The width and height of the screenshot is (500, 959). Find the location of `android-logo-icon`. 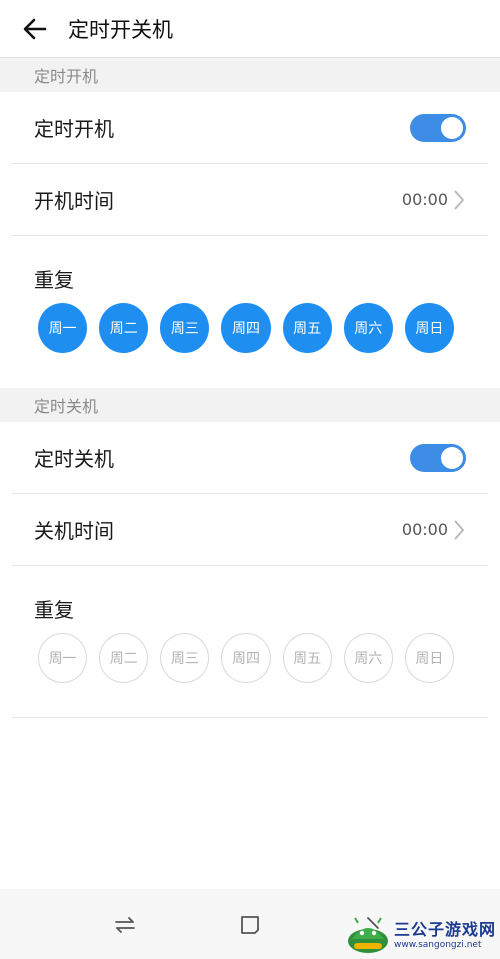

android-logo-icon is located at coordinates (367, 935).